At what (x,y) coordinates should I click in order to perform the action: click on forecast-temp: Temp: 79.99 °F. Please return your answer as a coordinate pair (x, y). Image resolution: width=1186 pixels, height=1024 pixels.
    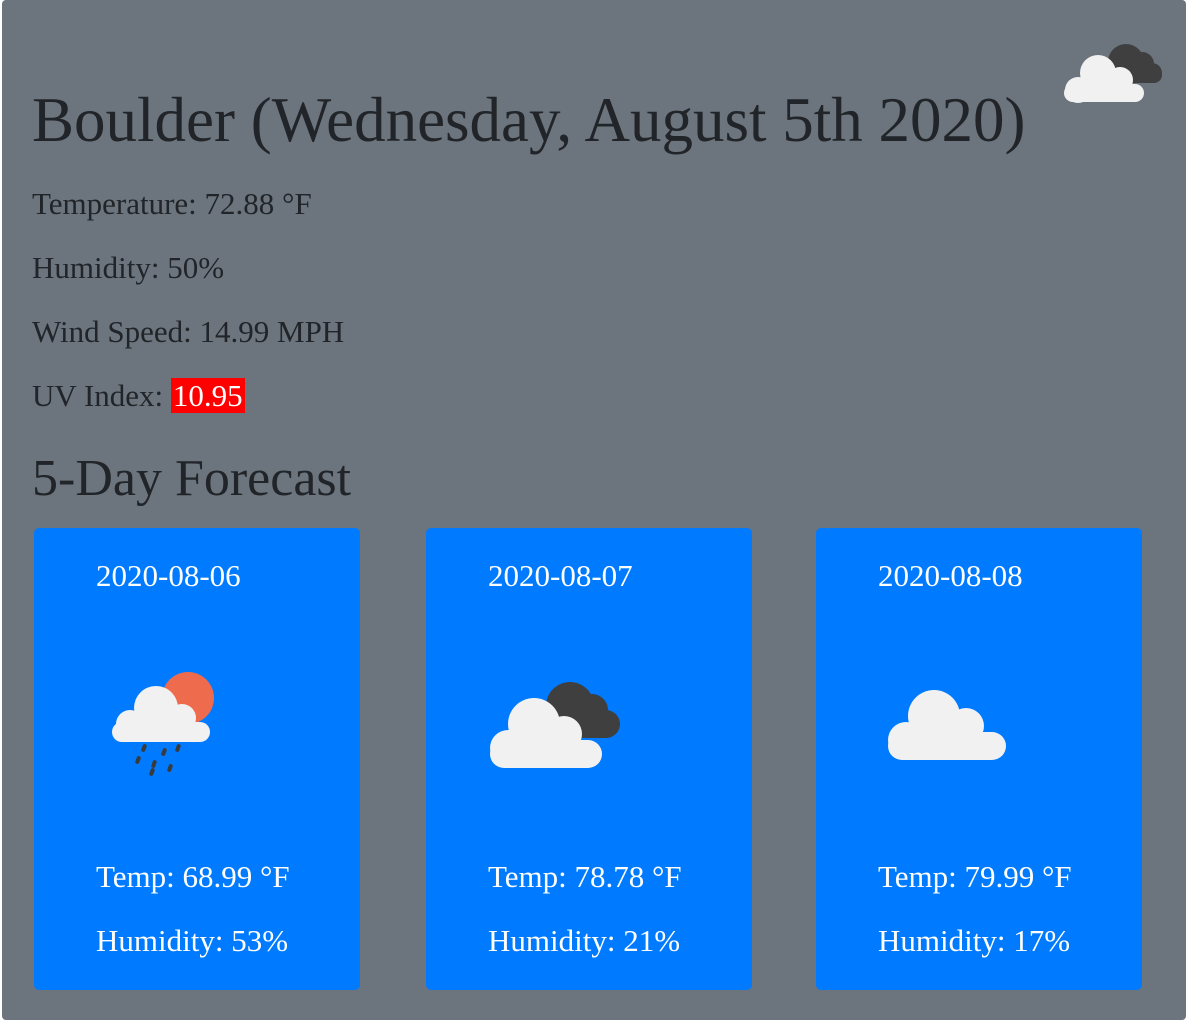
    Looking at the image, I should click on (975, 876).